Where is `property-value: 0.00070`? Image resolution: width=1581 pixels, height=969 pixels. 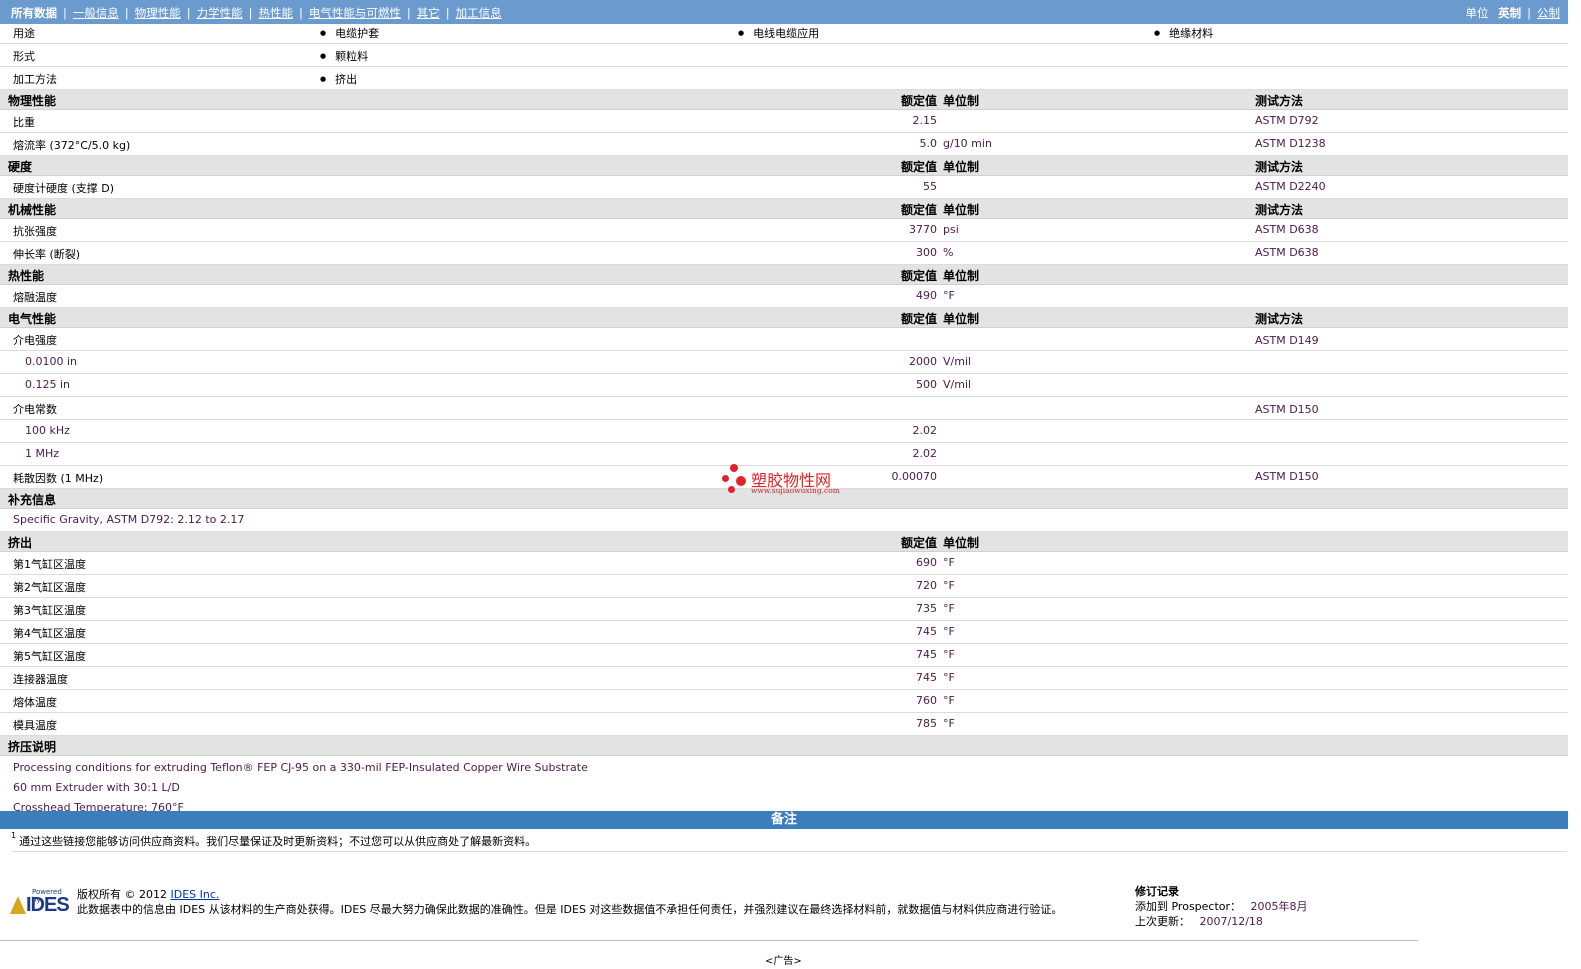 property-value: 0.00070 is located at coordinates (914, 476).